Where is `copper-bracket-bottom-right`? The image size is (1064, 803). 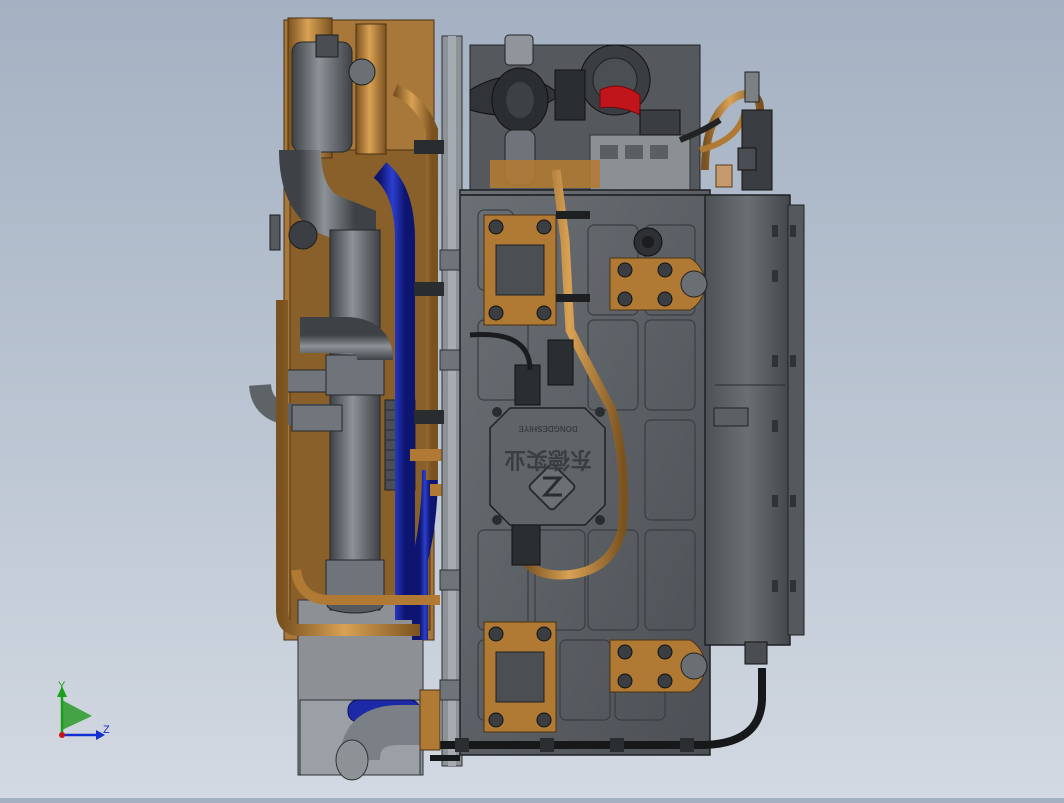
copper-bracket-bottom-right is located at coordinates (658, 666).